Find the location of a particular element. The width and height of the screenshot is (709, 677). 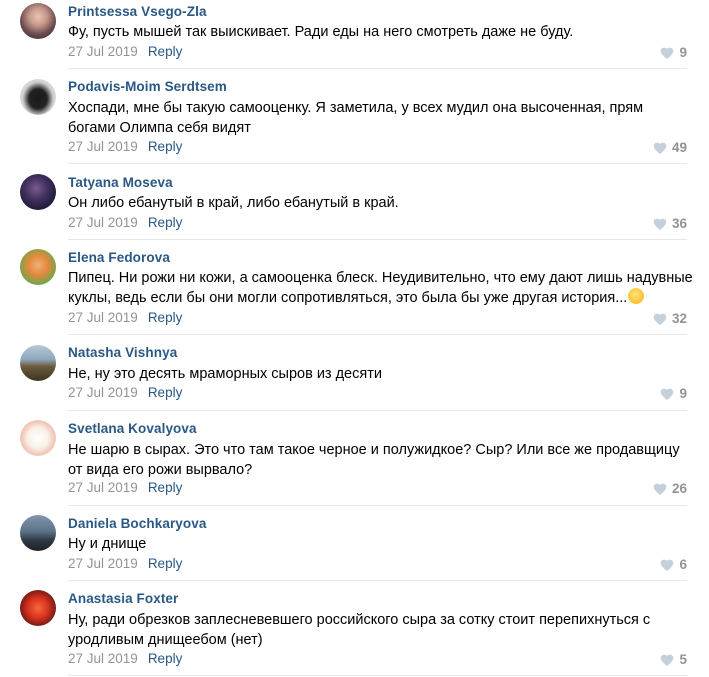

like-button: 5 is located at coordinates (673, 659).